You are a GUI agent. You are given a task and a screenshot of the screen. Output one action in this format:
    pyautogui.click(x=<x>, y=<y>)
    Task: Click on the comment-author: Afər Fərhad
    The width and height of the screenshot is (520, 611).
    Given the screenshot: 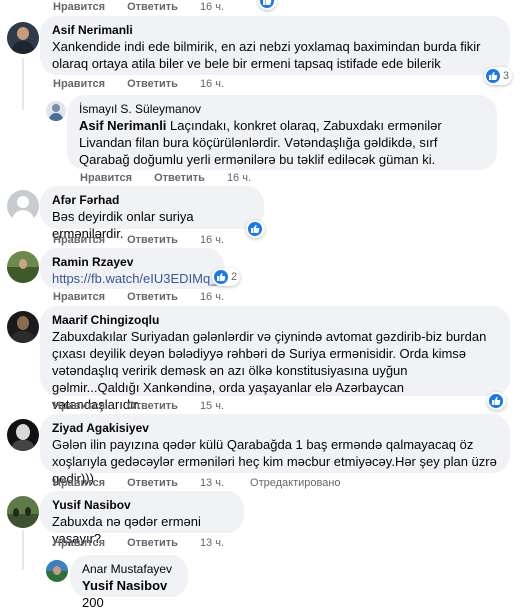 What is the action you would take?
    pyautogui.click(x=152, y=200)
    